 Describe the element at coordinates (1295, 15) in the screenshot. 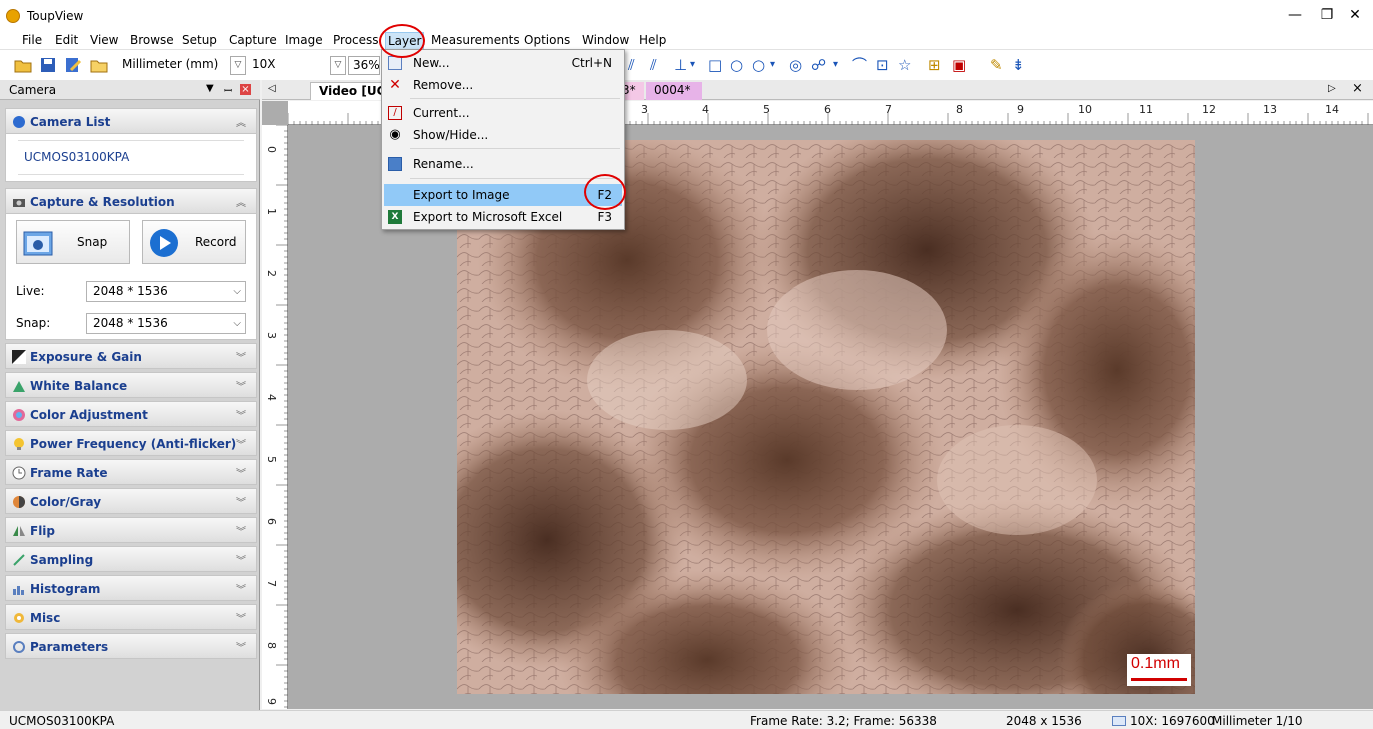

I see `minimize-button: —` at that location.